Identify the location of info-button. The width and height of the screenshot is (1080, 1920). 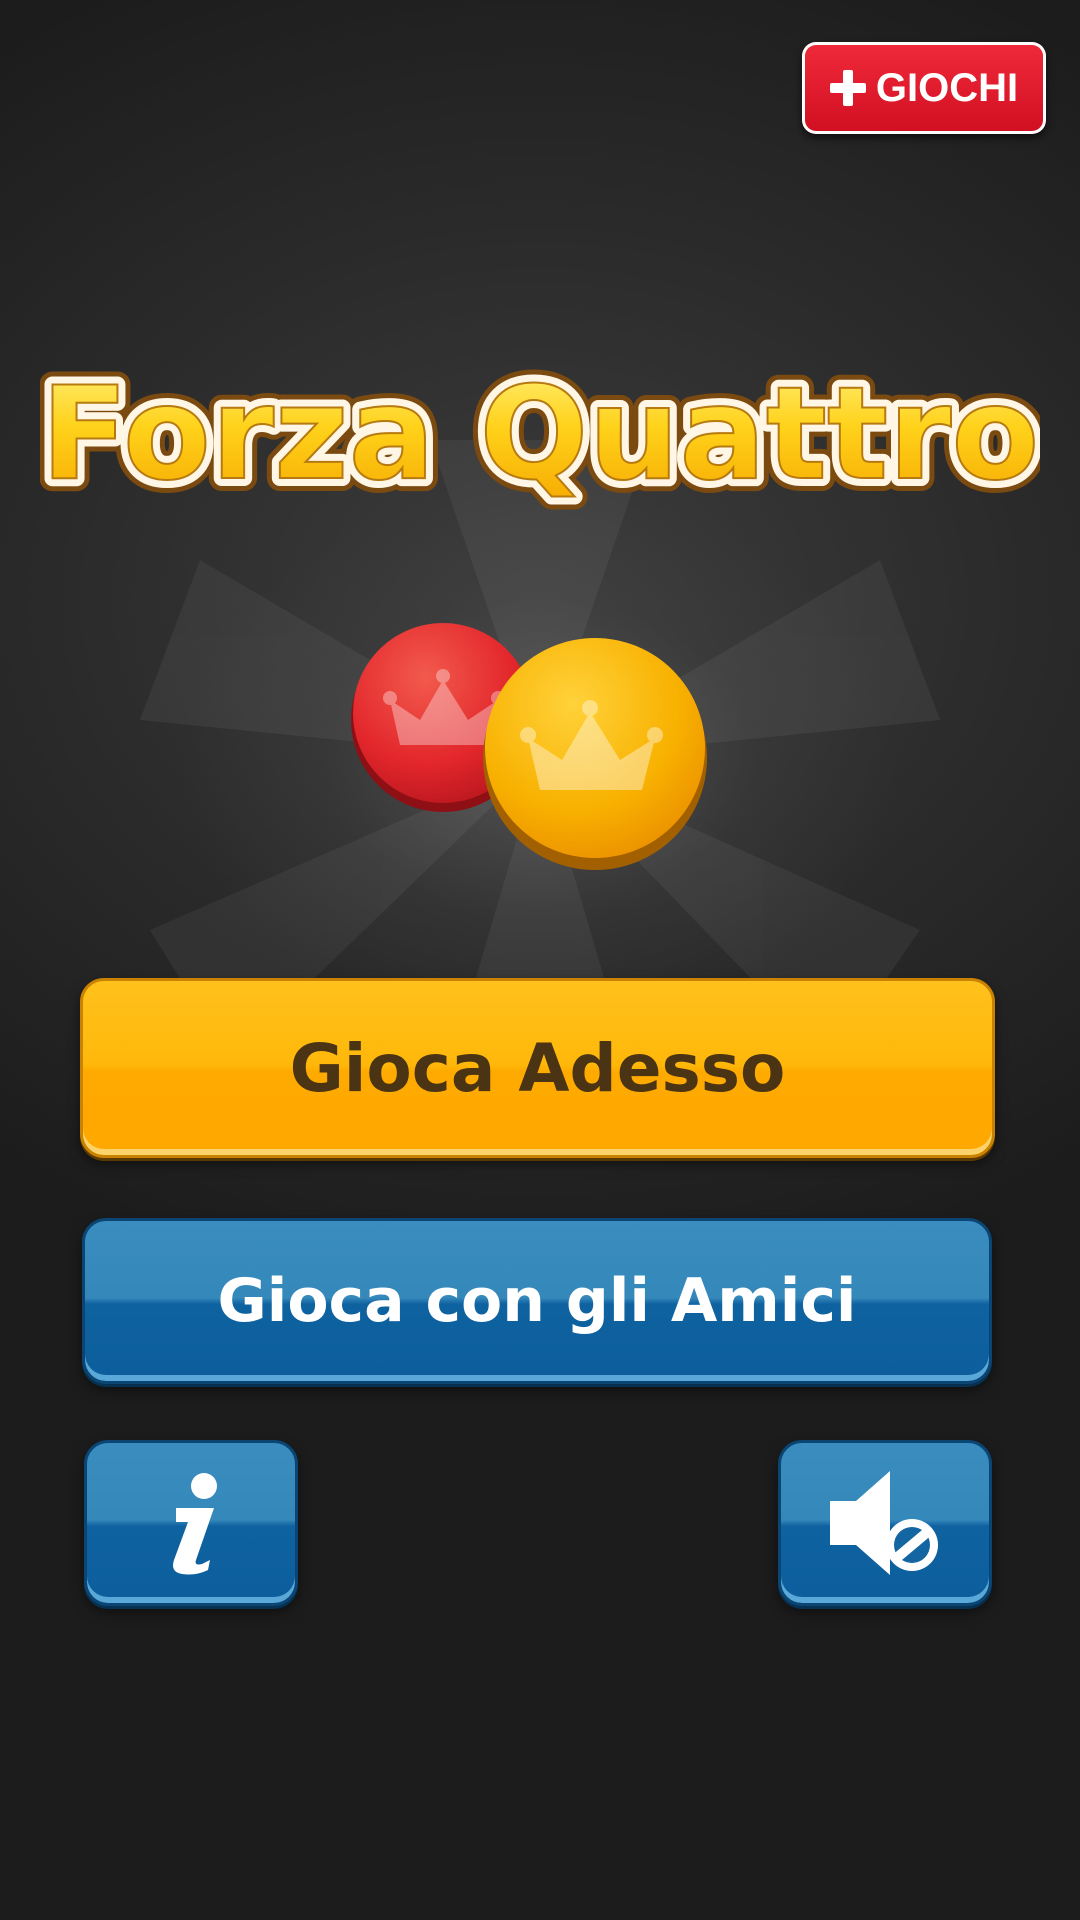
(191, 1523).